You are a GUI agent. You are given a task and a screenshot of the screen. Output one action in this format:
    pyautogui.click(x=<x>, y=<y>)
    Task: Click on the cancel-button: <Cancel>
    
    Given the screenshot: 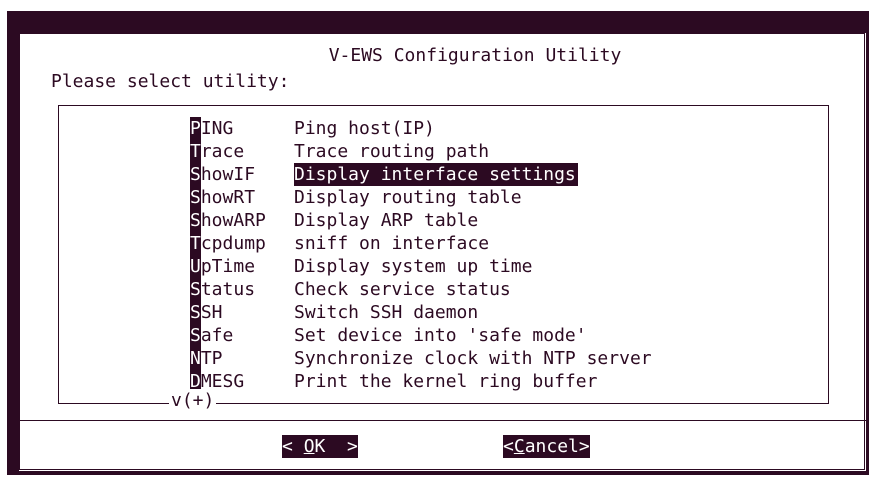 What is the action you would take?
    pyautogui.click(x=546, y=446)
    